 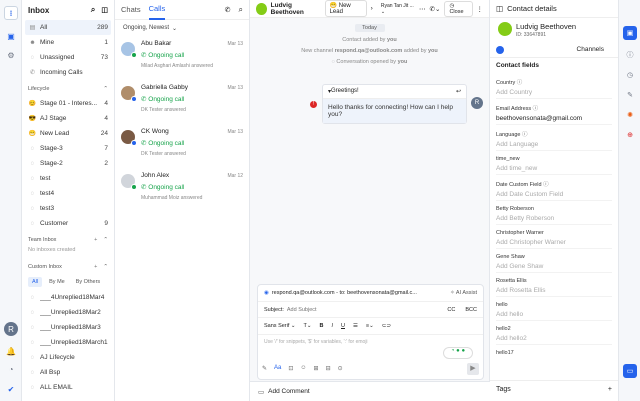 I want to click on notifications-icon: 🔔, so click(x=11, y=351).